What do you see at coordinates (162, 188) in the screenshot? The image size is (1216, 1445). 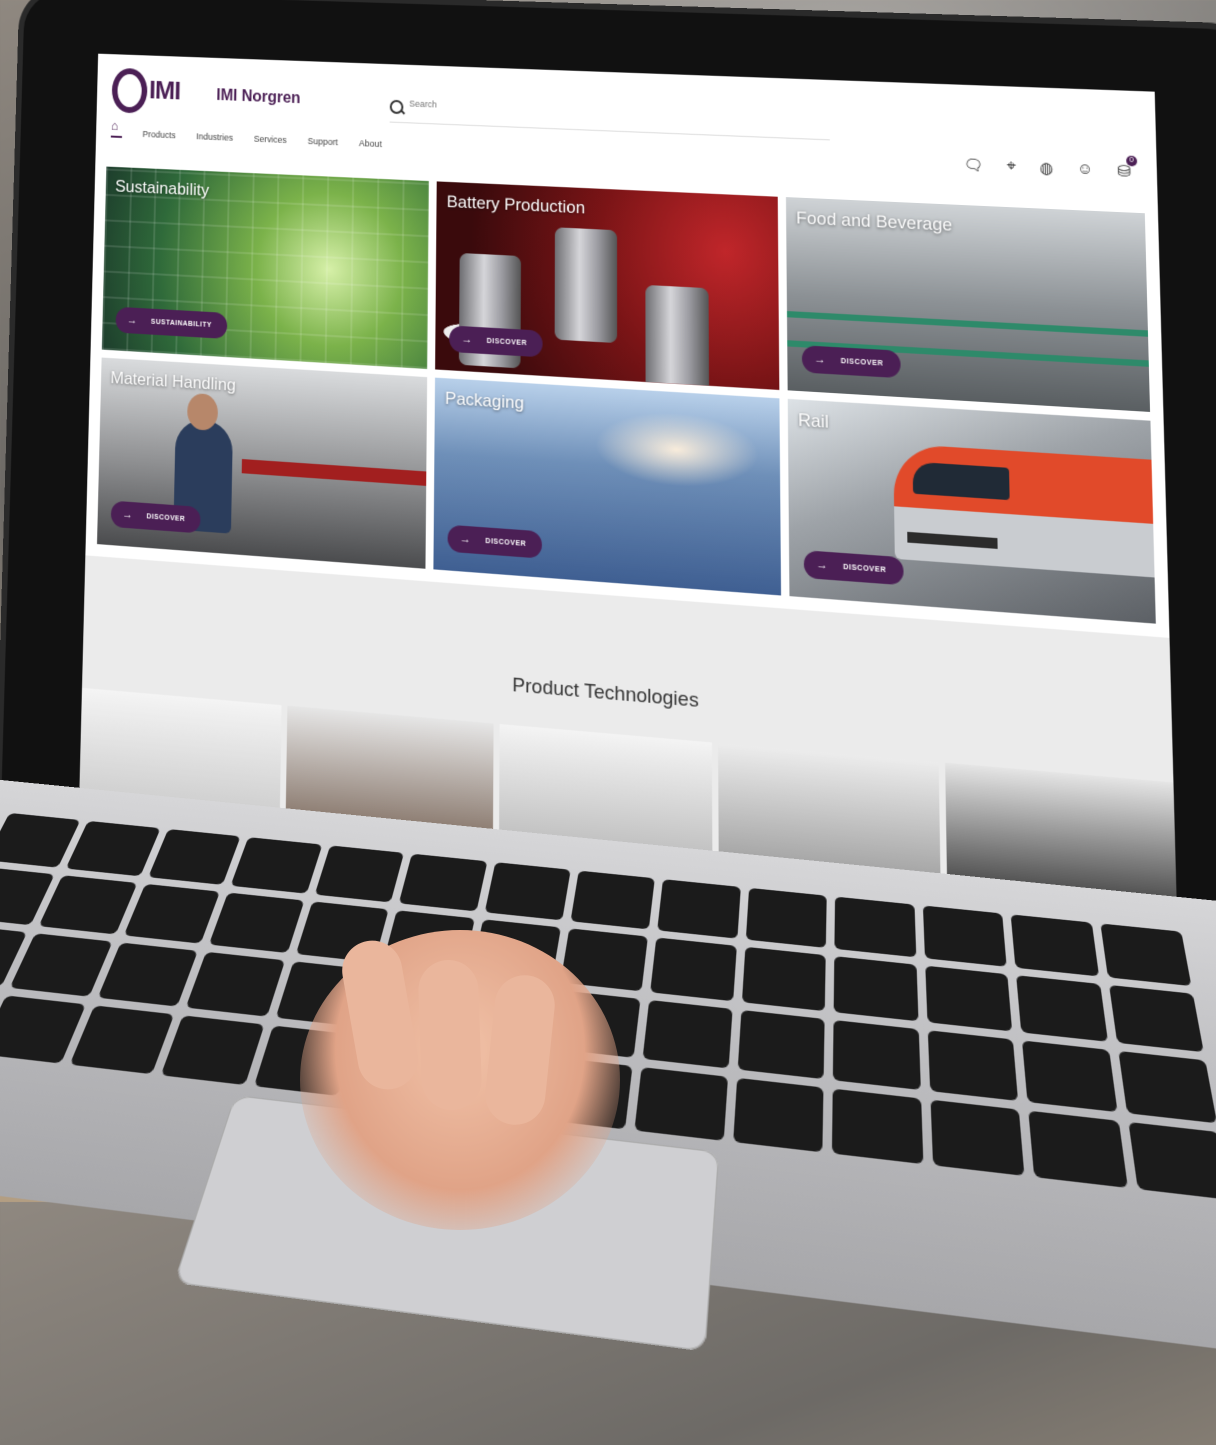 I see `tile-title: Sustainability` at bounding box center [162, 188].